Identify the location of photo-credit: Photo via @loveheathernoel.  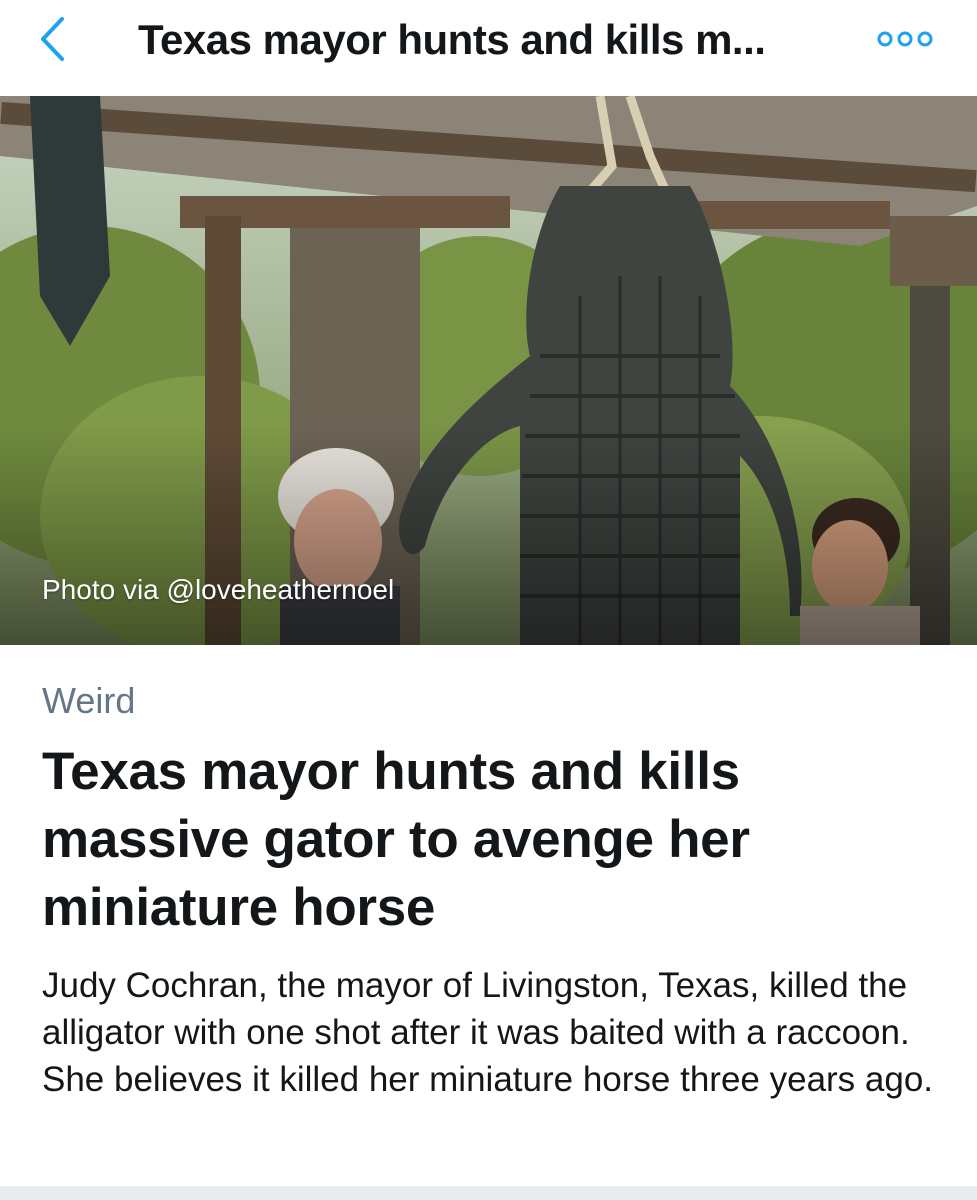
(218, 589).